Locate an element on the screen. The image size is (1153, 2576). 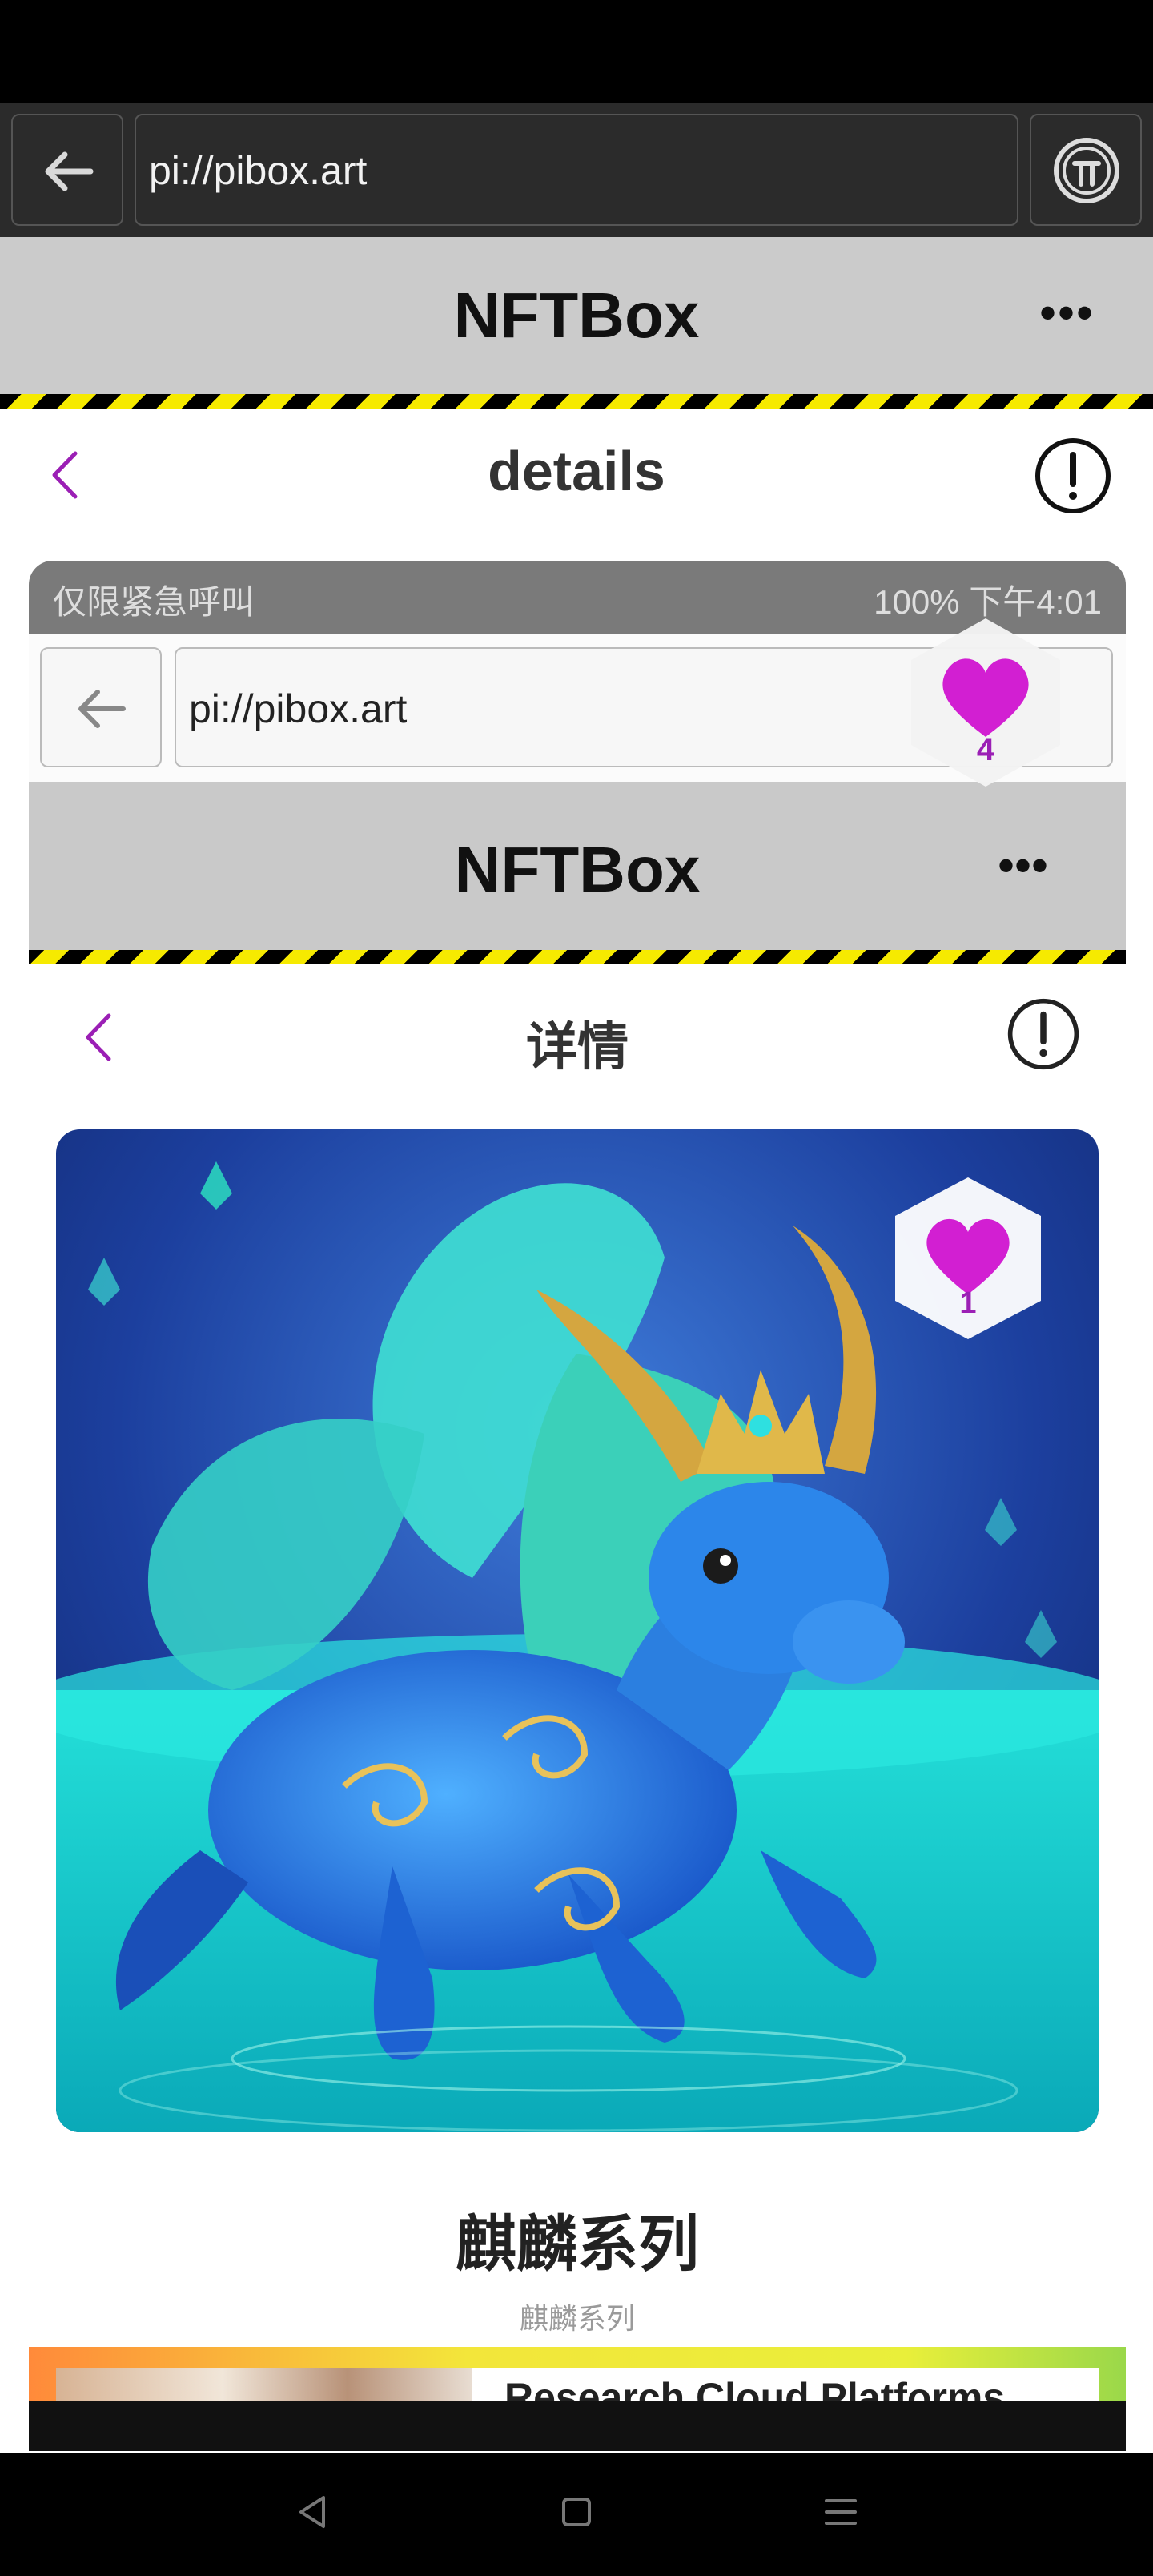
status-bar is located at coordinates (576, 51).